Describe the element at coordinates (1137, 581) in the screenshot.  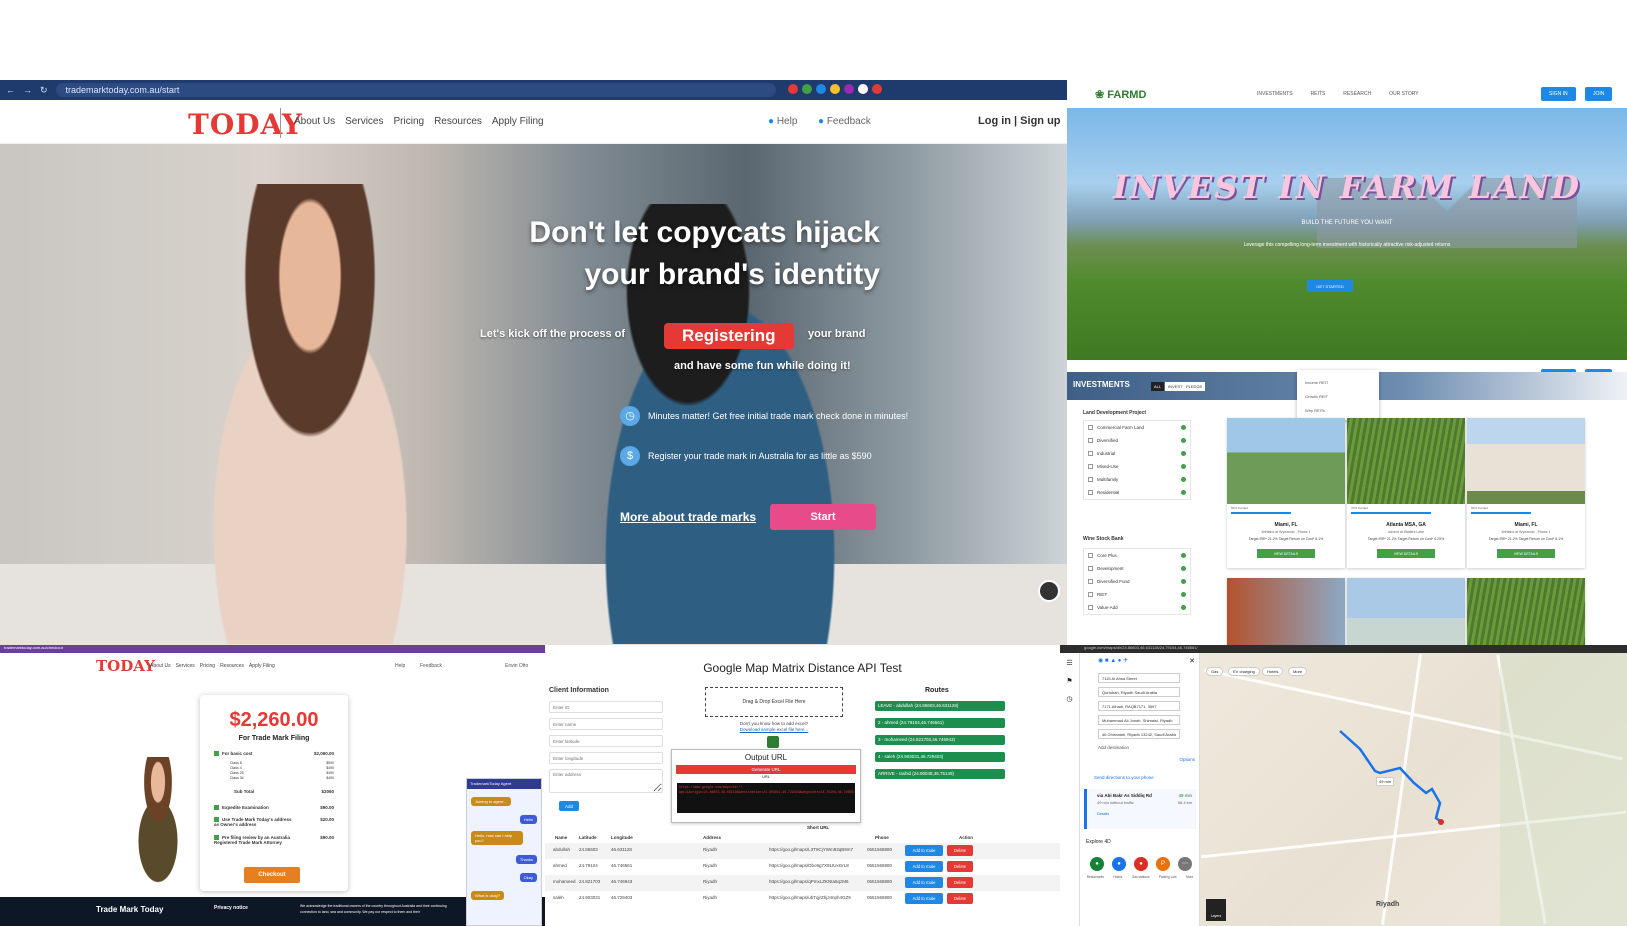
I see `filter-item: Diversified Fund` at that location.